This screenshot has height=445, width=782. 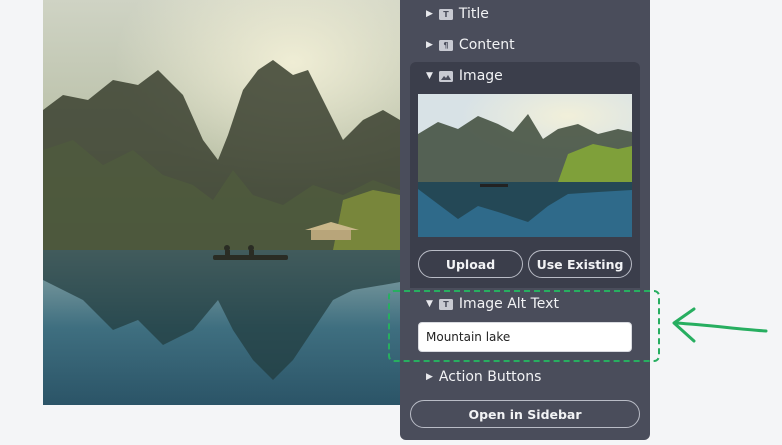 I want to click on pointer-arrow-icon, so click(x=720, y=325).